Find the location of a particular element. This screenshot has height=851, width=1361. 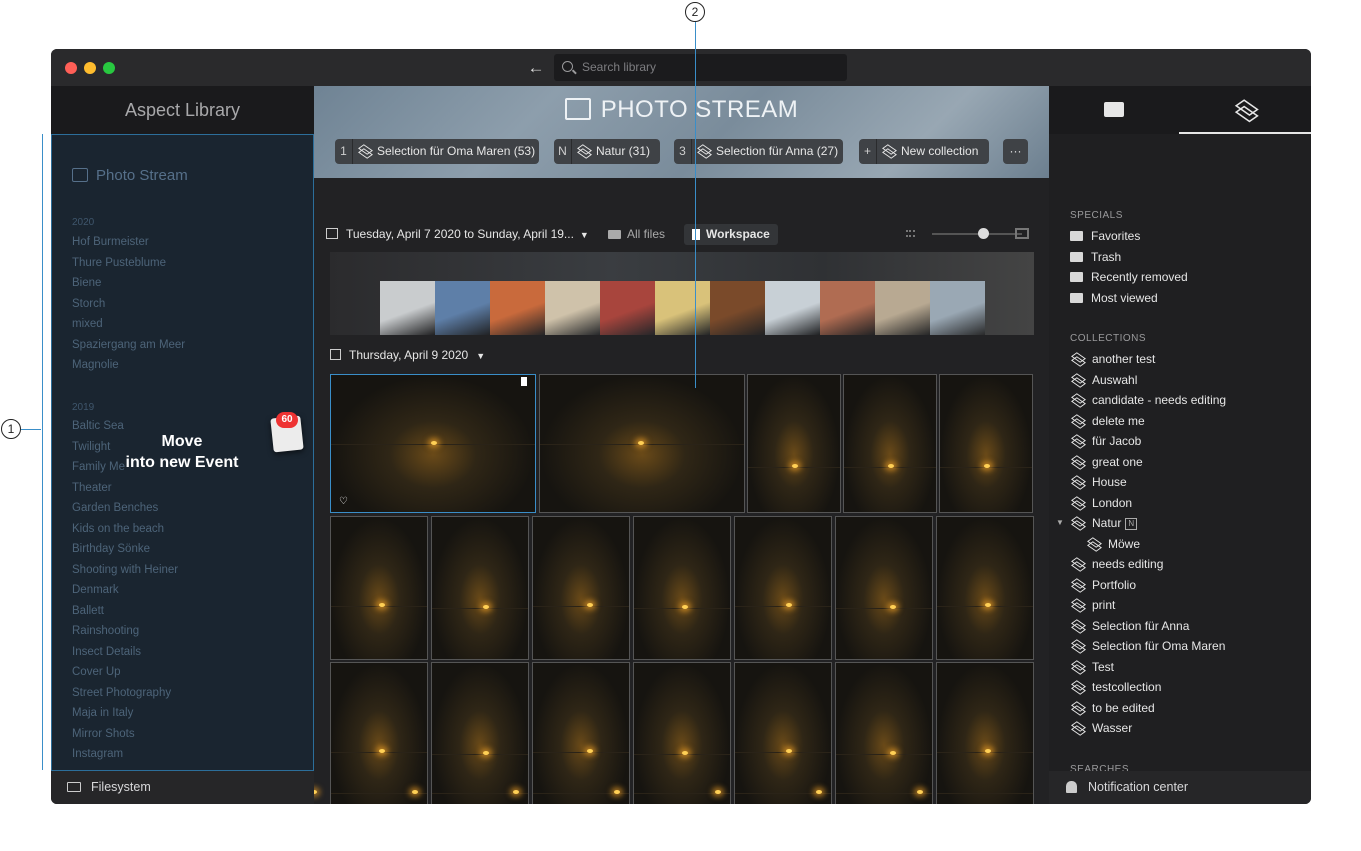

event-item: Maja in Italy is located at coordinates (102, 713).